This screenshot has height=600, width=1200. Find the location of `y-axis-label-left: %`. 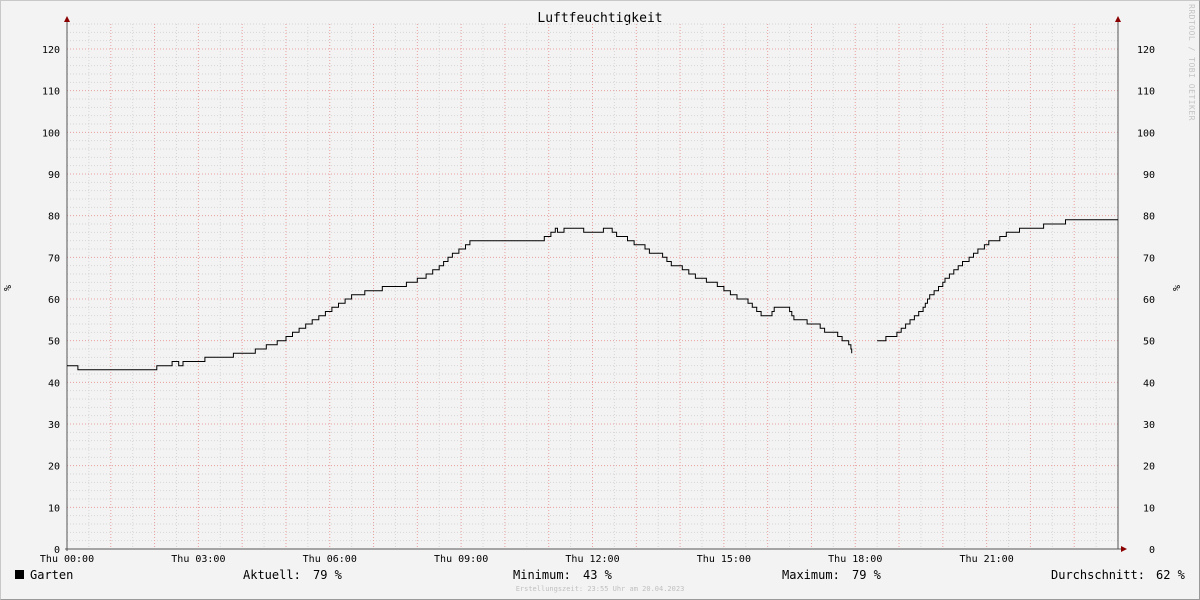

y-axis-label-left: % is located at coordinates (8, 288).